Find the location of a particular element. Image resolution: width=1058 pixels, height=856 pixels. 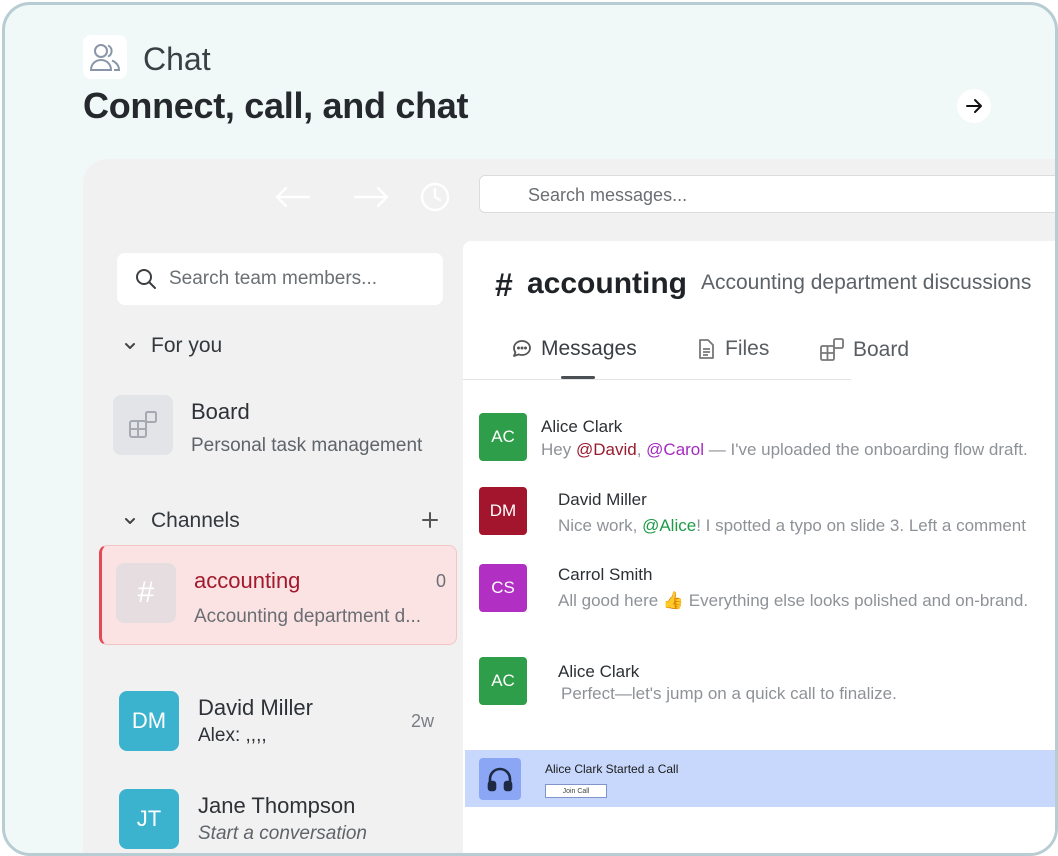

mention: @Alice is located at coordinates (669, 525).